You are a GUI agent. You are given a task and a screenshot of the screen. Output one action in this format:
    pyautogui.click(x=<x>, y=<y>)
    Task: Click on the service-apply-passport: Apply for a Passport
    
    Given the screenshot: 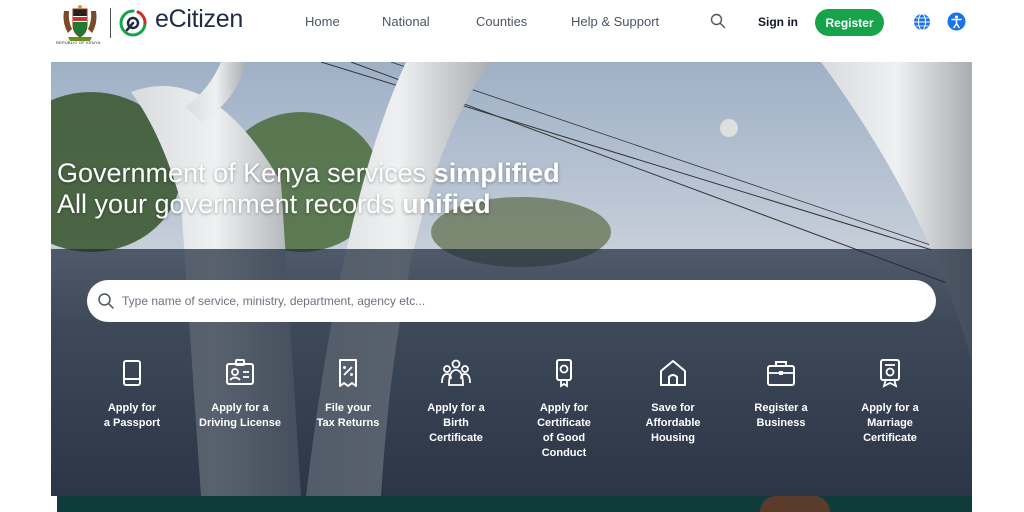 What is the action you would take?
    pyautogui.click(x=132, y=394)
    